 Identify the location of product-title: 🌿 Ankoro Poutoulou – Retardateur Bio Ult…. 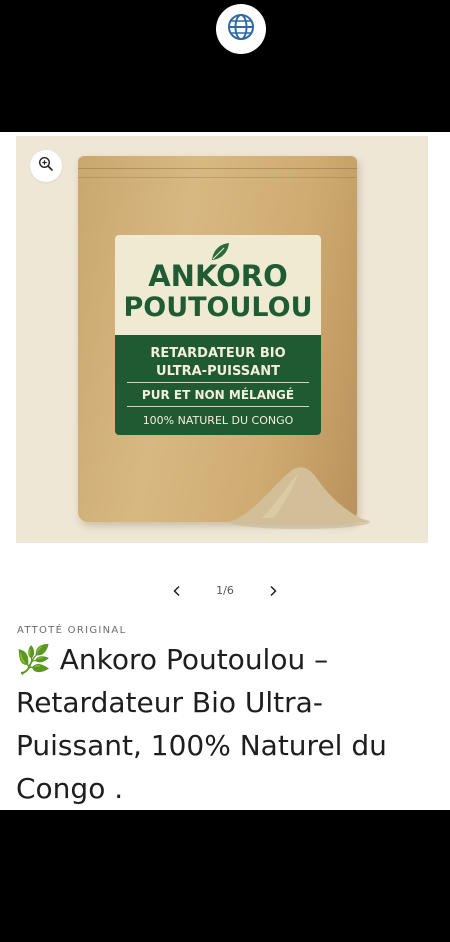
(201, 724).